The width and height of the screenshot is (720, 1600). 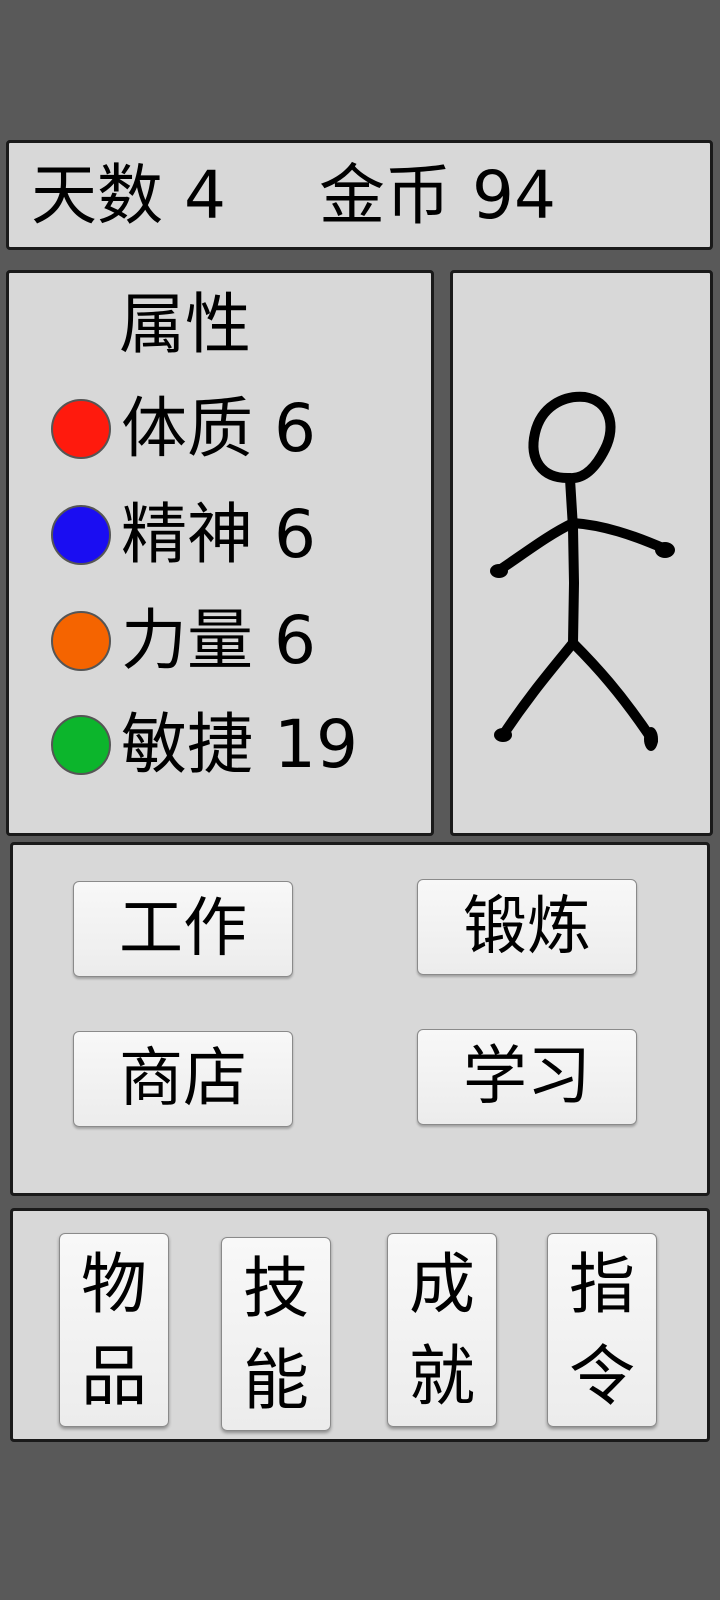 What do you see at coordinates (442, 1284) in the screenshot?
I see `achievements-label-top: 成` at bounding box center [442, 1284].